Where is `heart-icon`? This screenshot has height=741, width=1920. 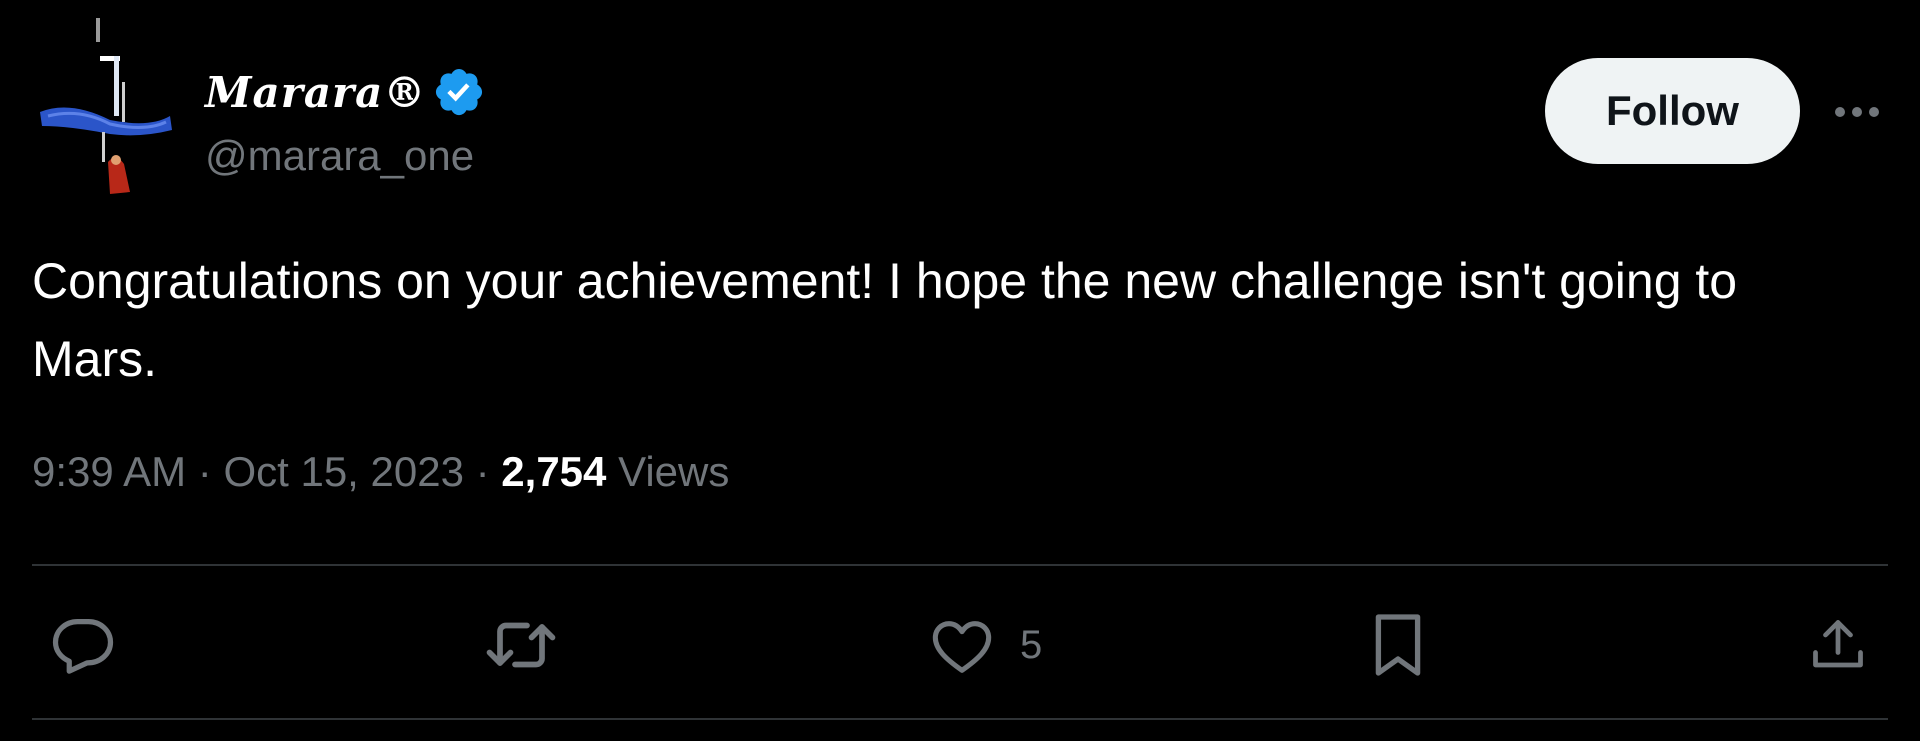 heart-icon is located at coordinates (962, 647).